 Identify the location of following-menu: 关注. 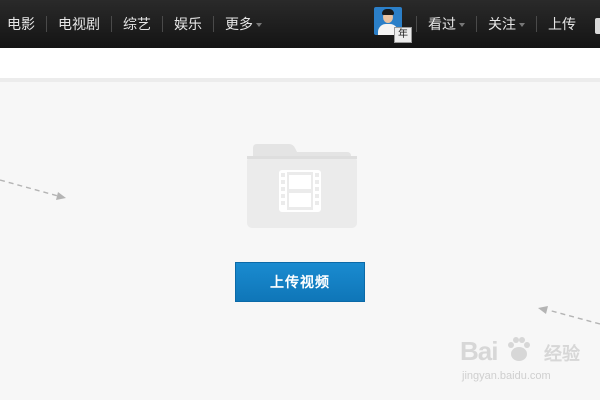
(506, 24).